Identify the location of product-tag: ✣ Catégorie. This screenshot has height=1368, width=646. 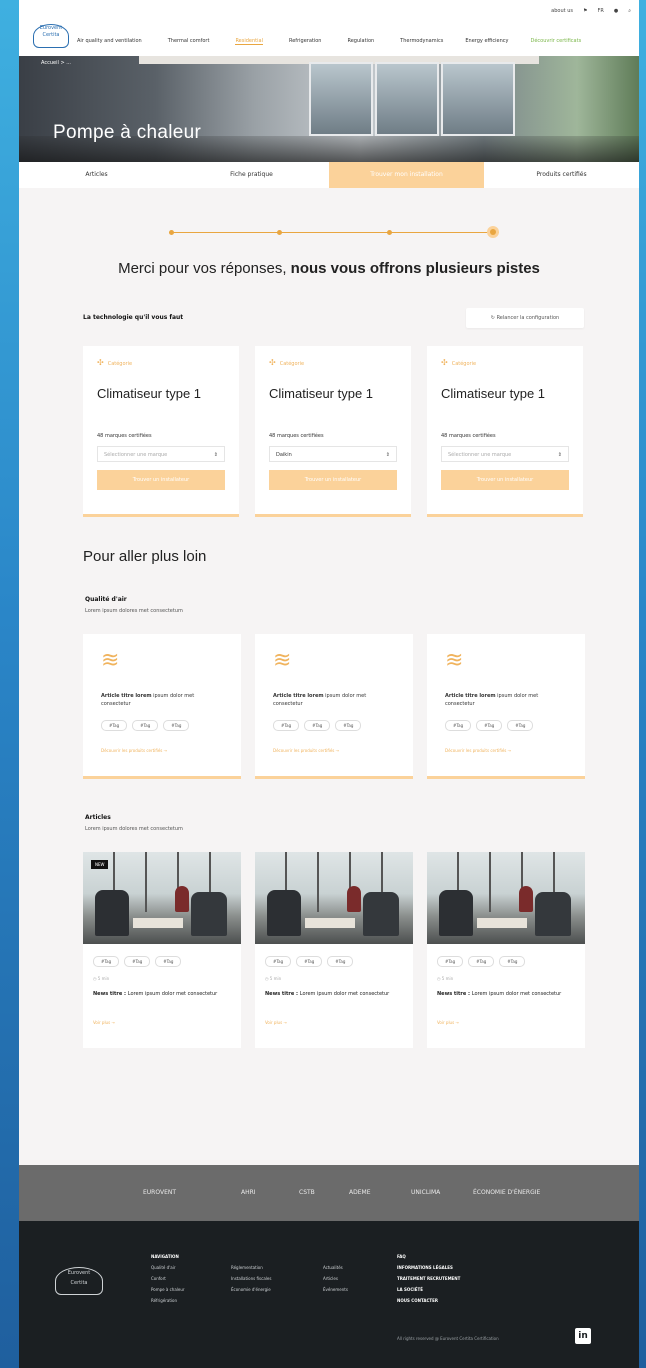
(286, 362).